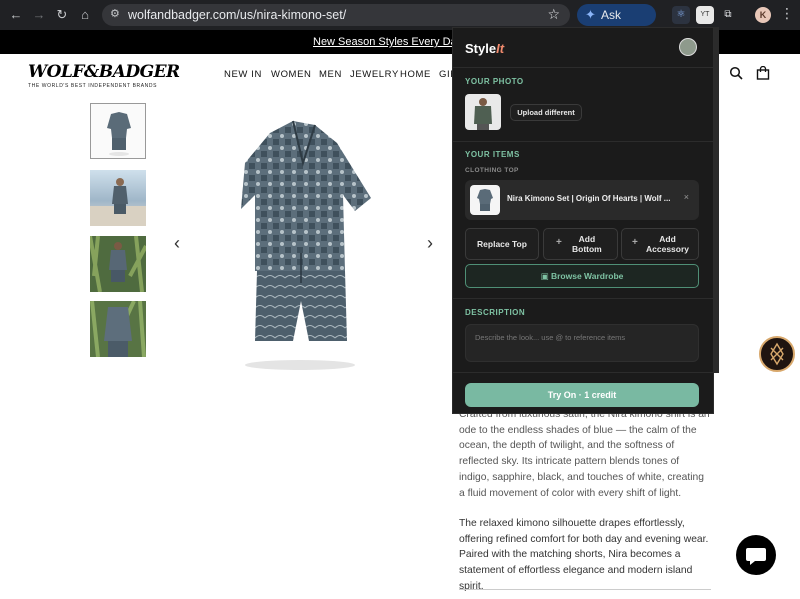  I want to click on kimono-set-illustration, so click(306, 245).